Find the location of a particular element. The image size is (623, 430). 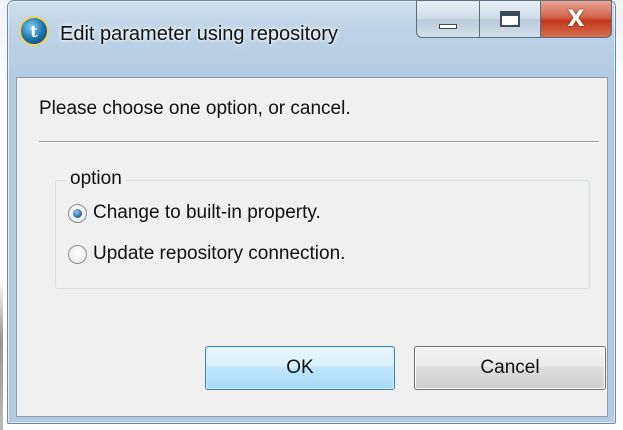

radio-option-built-in: Change to built-in property. is located at coordinates (194, 213).